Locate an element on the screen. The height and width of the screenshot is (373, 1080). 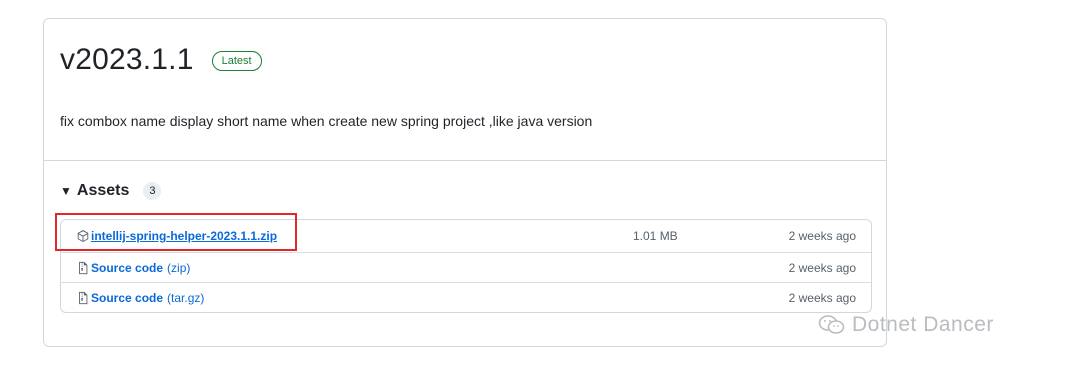
divider is located at coordinates (465, 160).